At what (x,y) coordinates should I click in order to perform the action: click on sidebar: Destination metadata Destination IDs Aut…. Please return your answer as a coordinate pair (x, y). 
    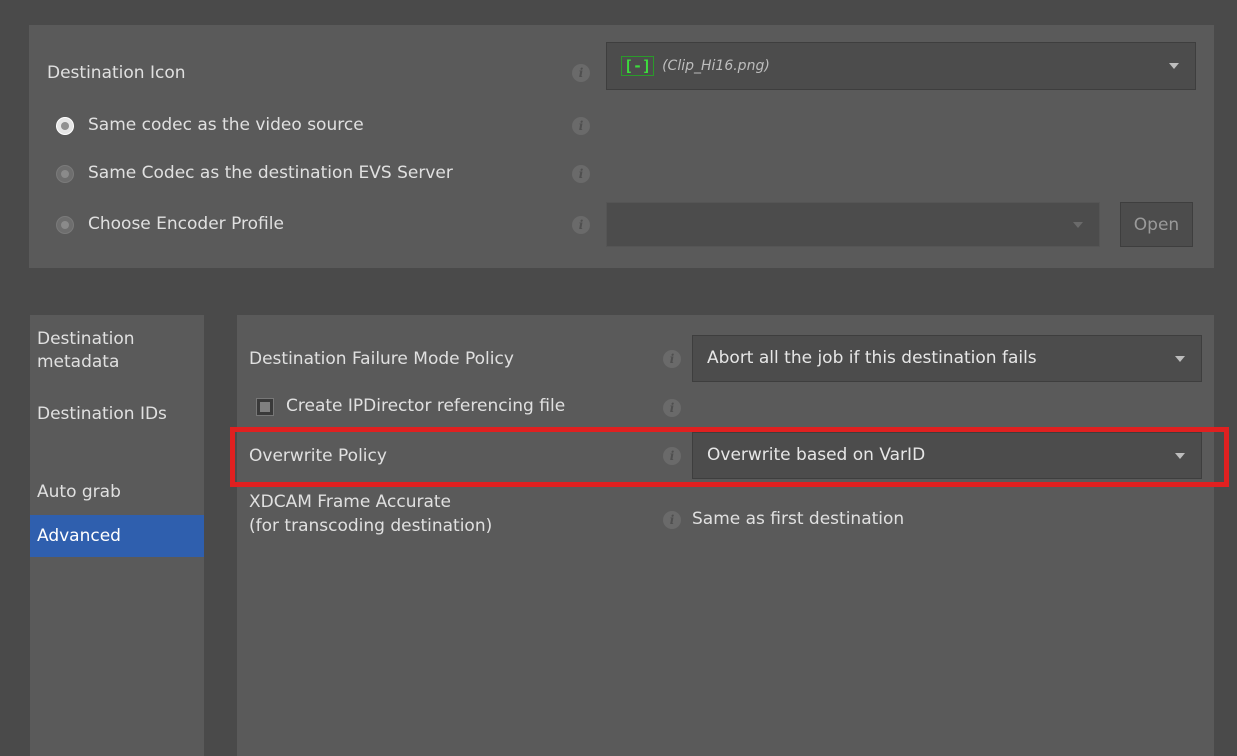
    Looking at the image, I should click on (117, 535).